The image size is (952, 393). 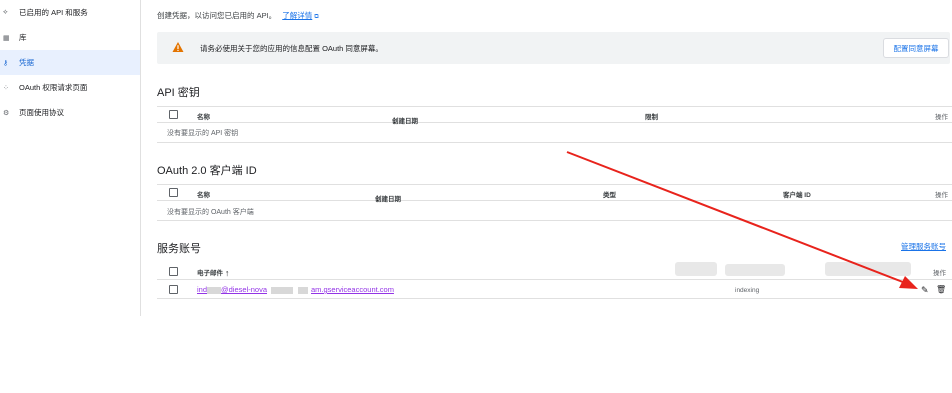 I want to click on intro-text: 创建凭据，以访问您已启用的 API。 了解详情 ⧉, so click(x=238, y=15).